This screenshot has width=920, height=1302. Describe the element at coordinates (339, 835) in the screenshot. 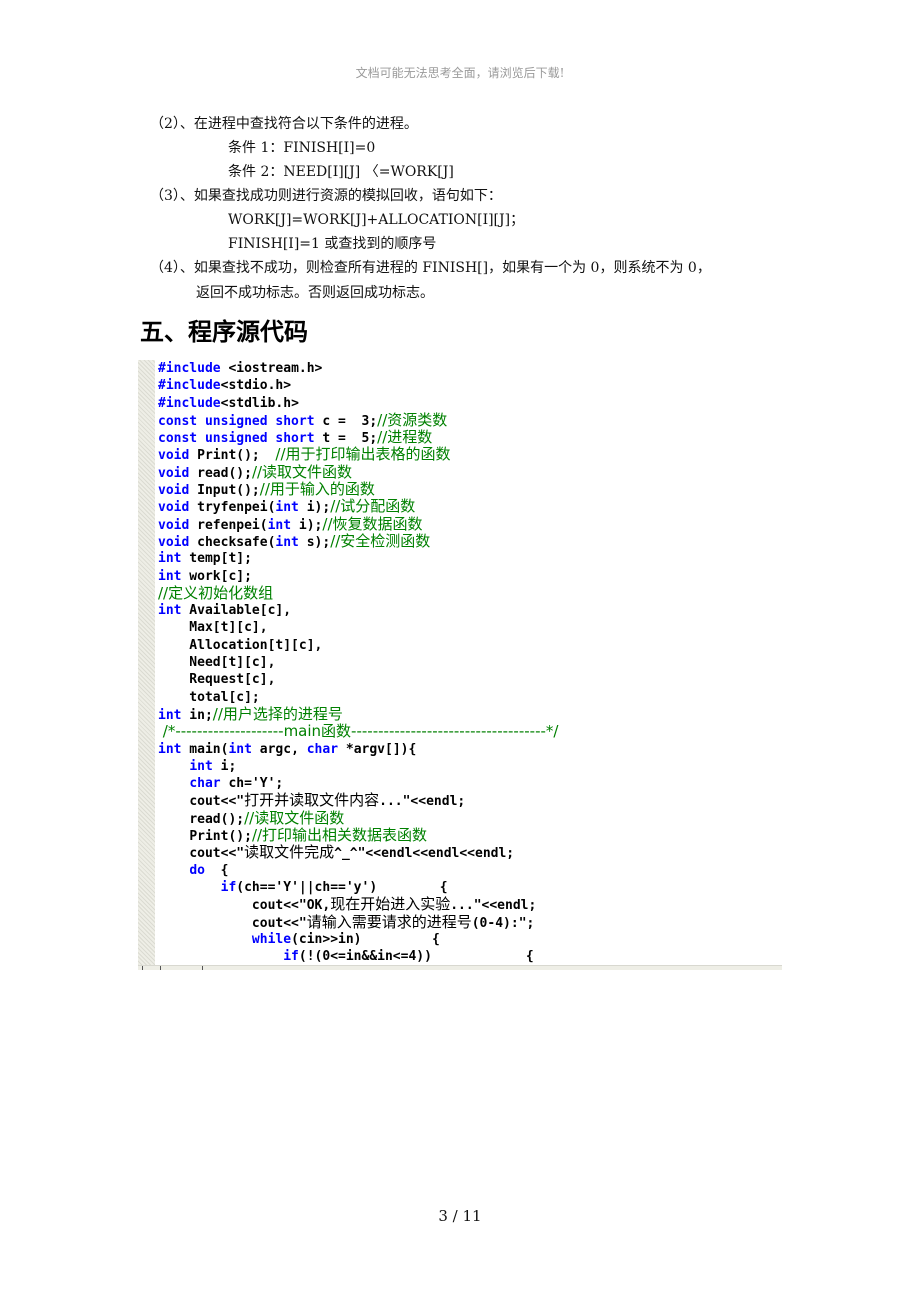

I see `code-comment: //打印输出相关数据表函数` at that location.